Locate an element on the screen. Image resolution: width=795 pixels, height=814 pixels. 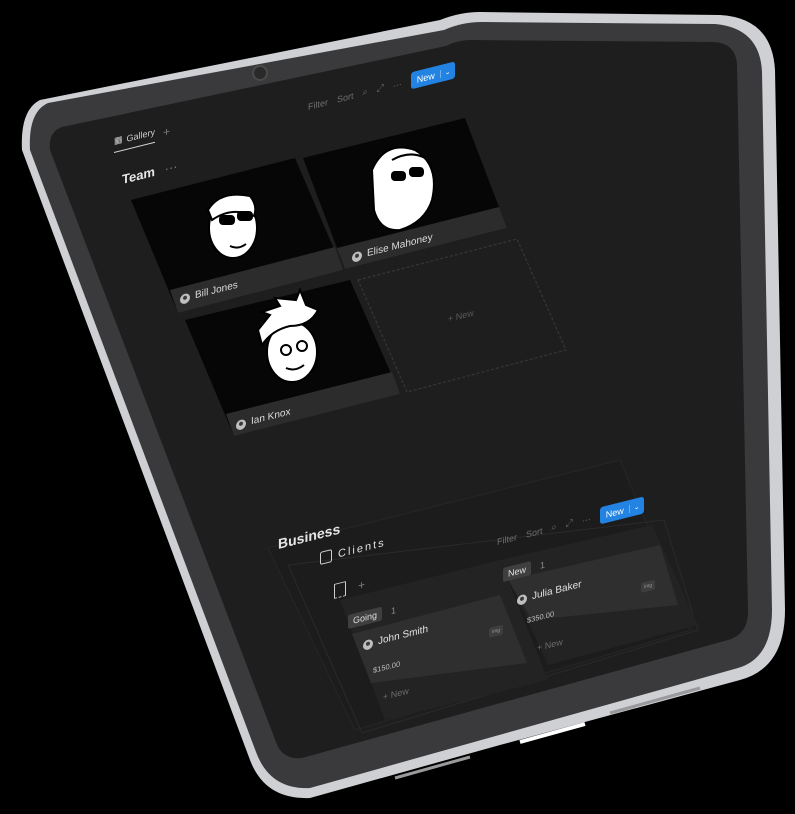
card-price: $350.00 is located at coordinates (541, 617).